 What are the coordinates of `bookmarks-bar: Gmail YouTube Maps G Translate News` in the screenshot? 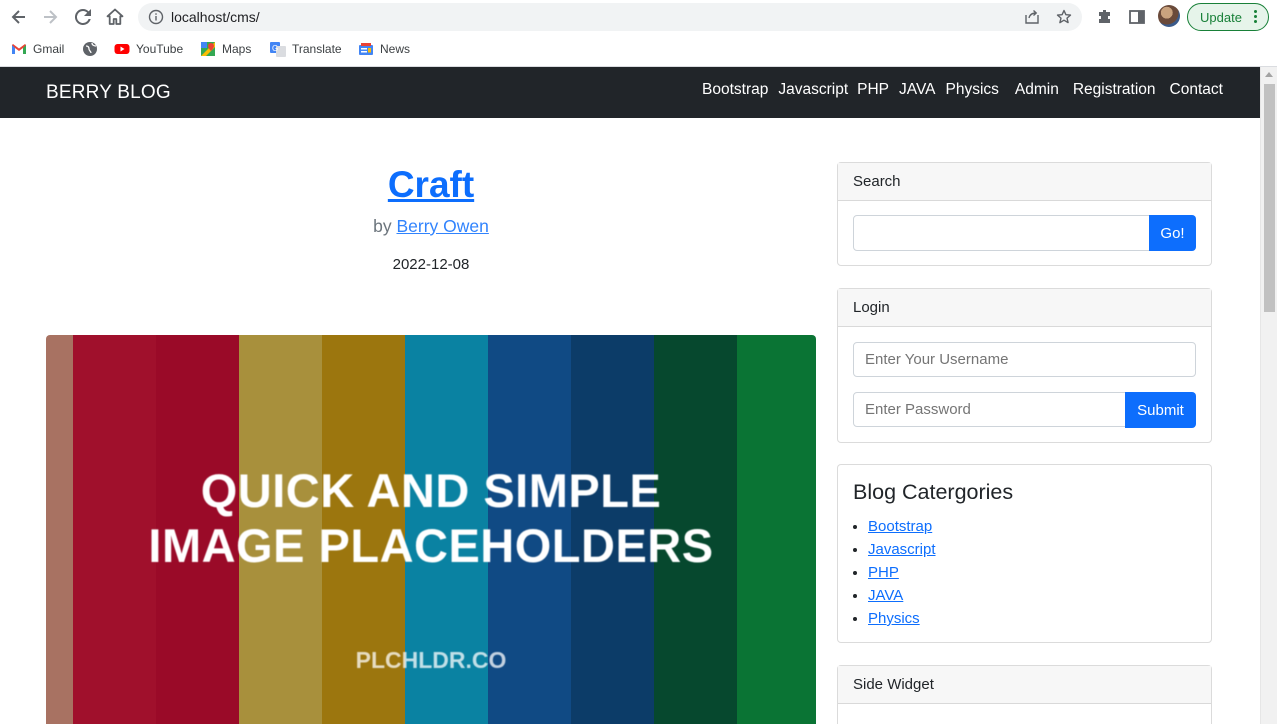 It's located at (638, 50).